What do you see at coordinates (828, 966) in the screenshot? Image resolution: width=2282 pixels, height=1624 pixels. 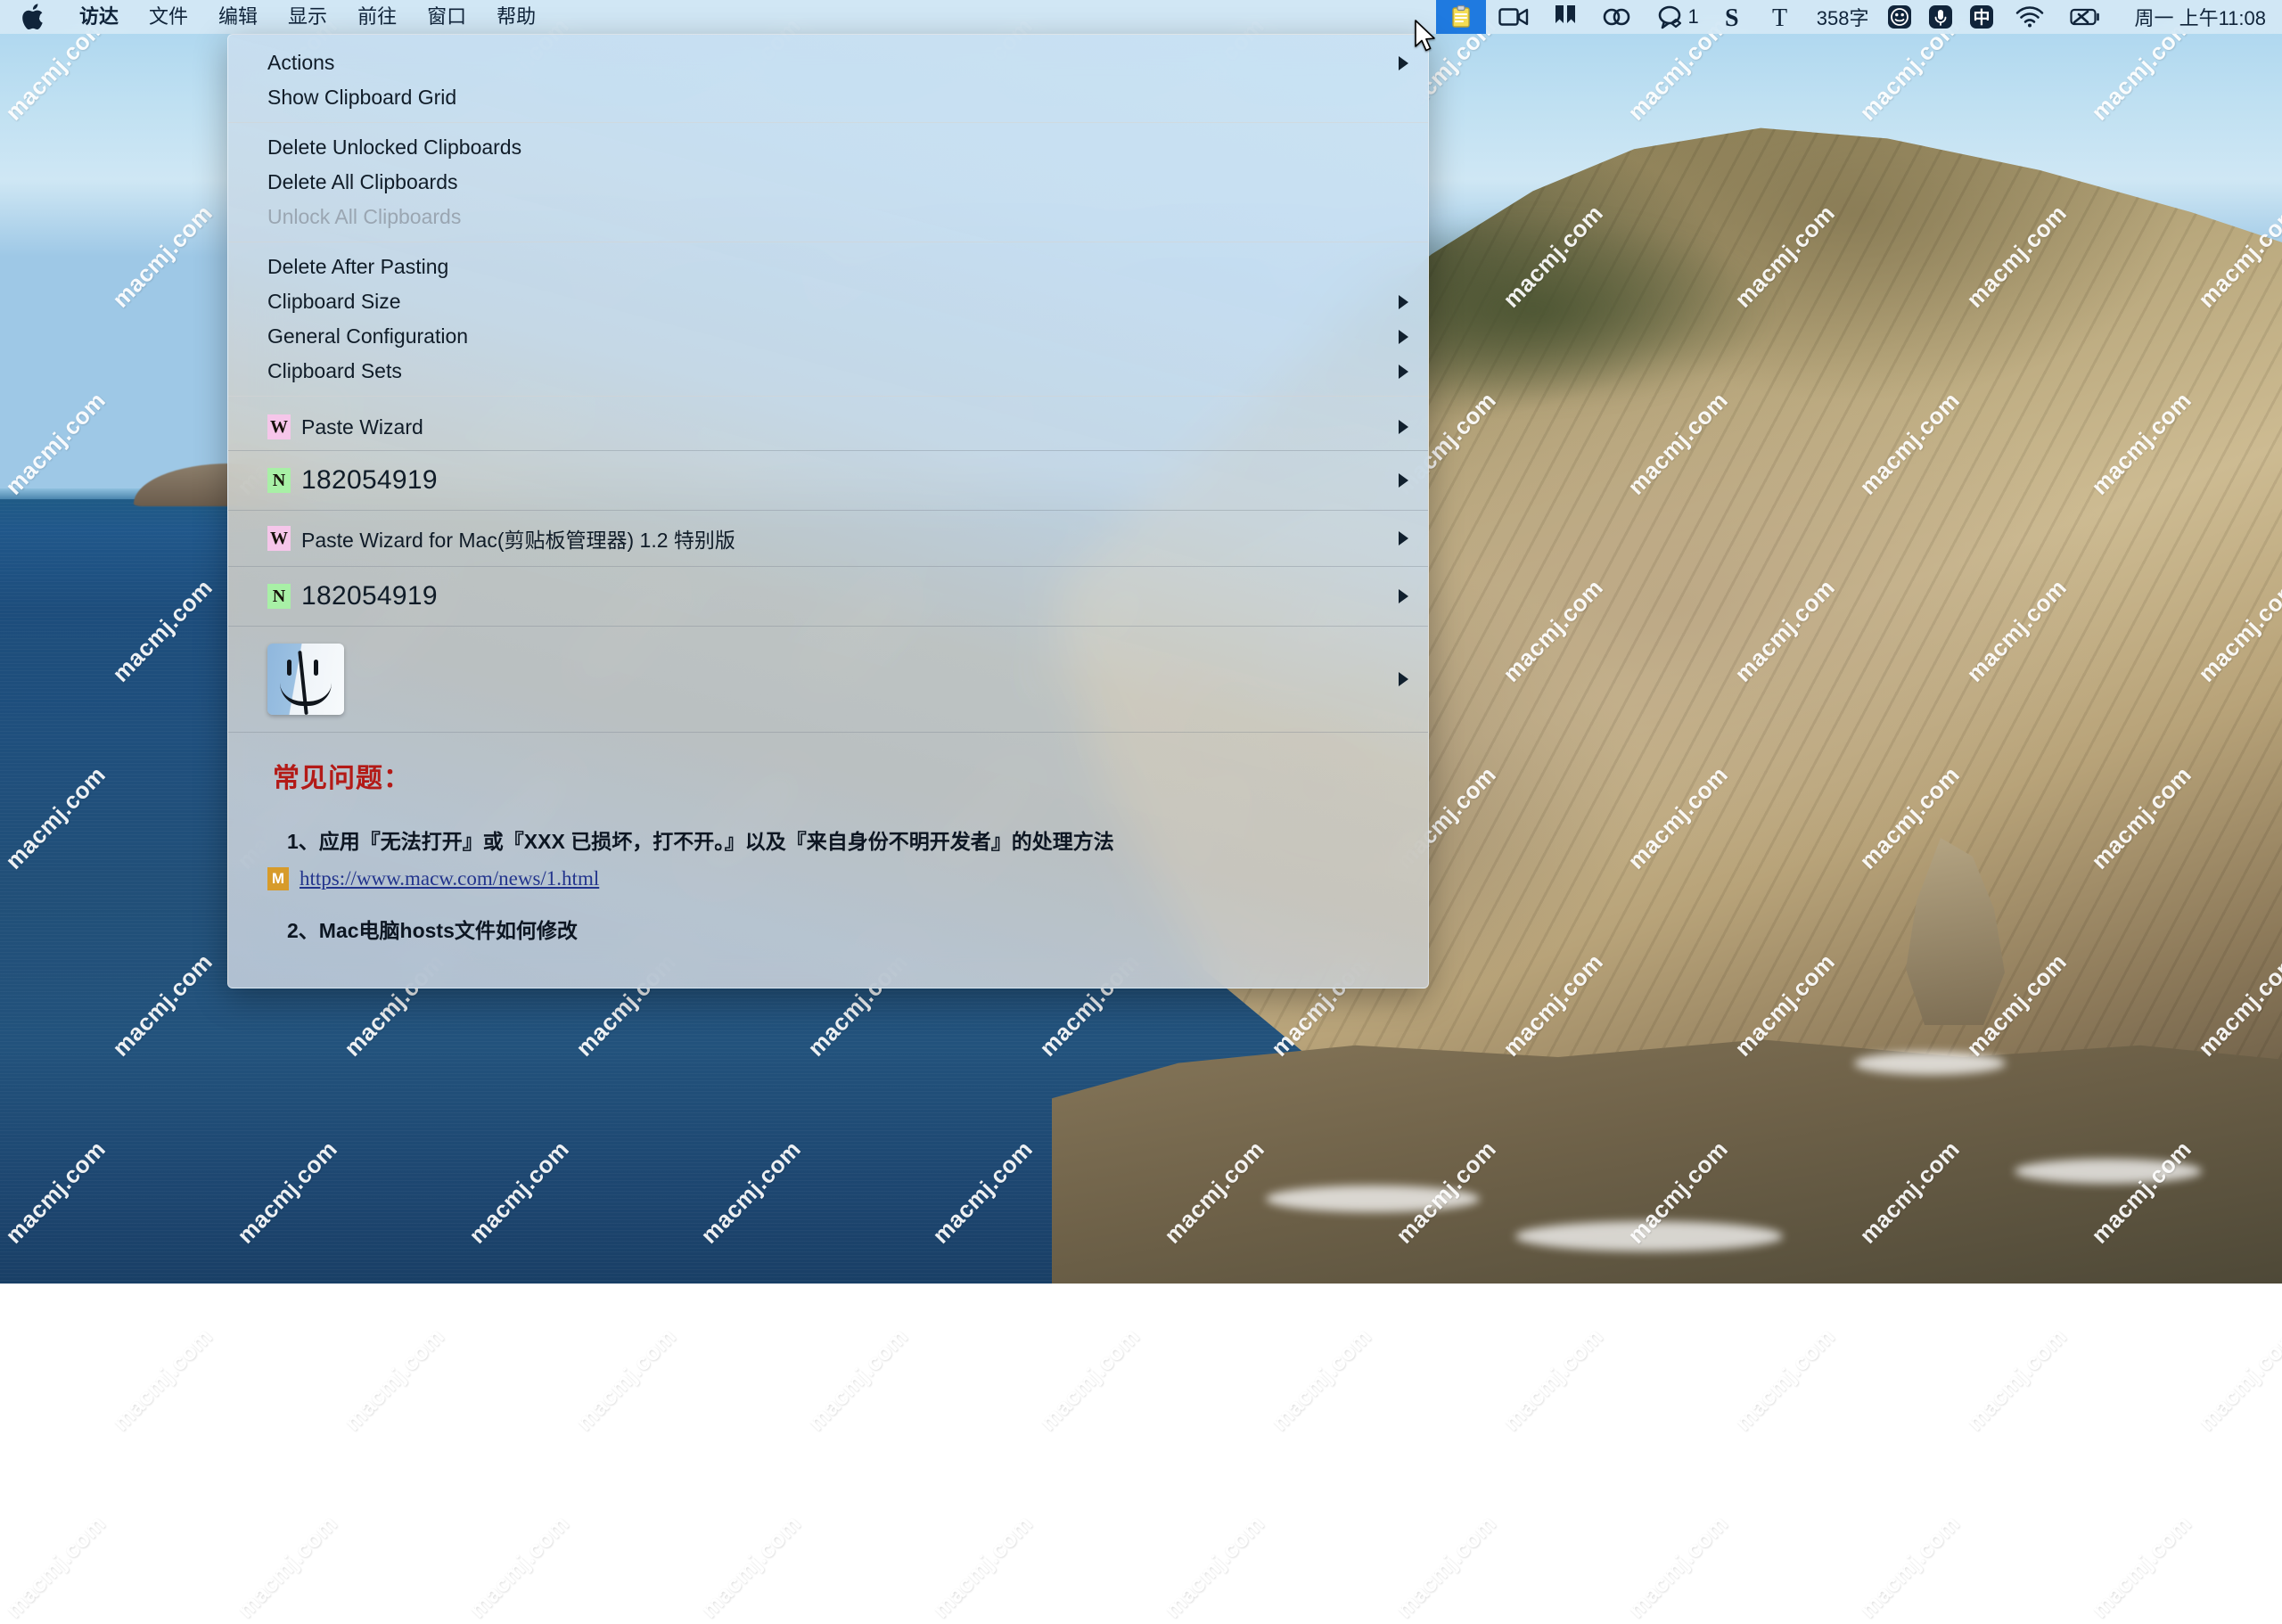 I see `menu-bottom-pad` at bounding box center [828, 966].